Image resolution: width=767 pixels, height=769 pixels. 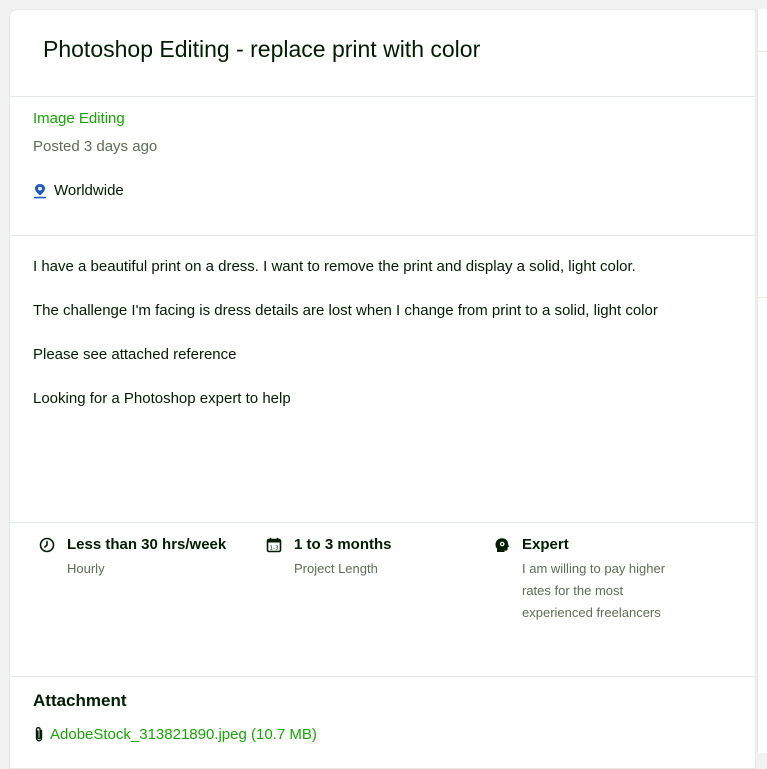 I want to click on calendar-icon: 1-3, so click(x=274, y=545).